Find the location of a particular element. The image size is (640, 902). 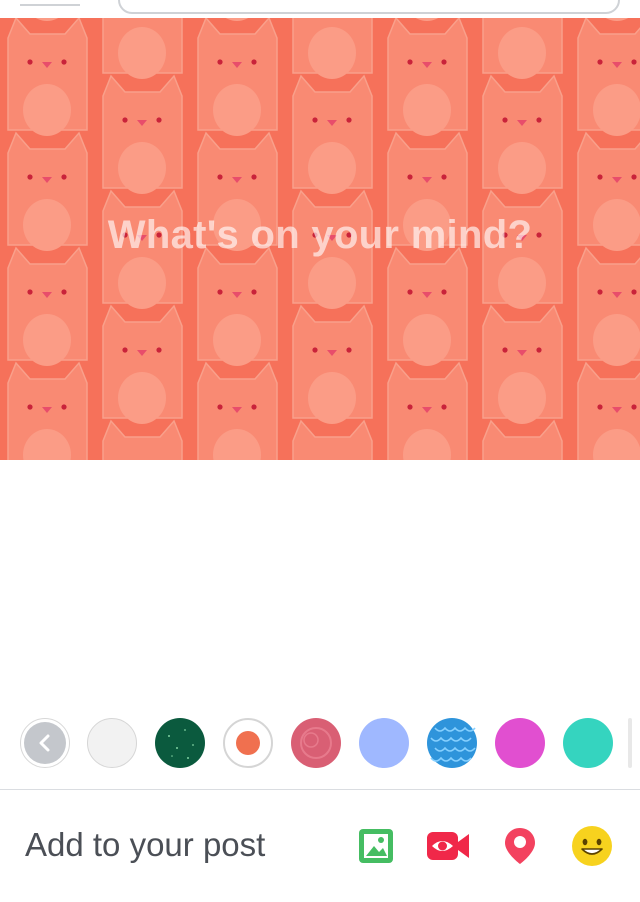

background-swatch-more-edge is located at coordinates (630, 743).